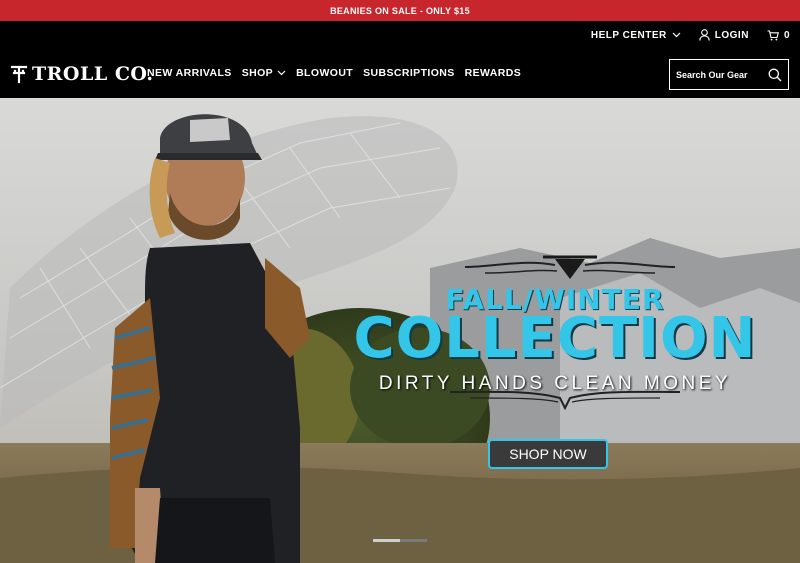  Describe the element at coordinates (773, 34) in the screenshot. I see `cart-icon` at that location.